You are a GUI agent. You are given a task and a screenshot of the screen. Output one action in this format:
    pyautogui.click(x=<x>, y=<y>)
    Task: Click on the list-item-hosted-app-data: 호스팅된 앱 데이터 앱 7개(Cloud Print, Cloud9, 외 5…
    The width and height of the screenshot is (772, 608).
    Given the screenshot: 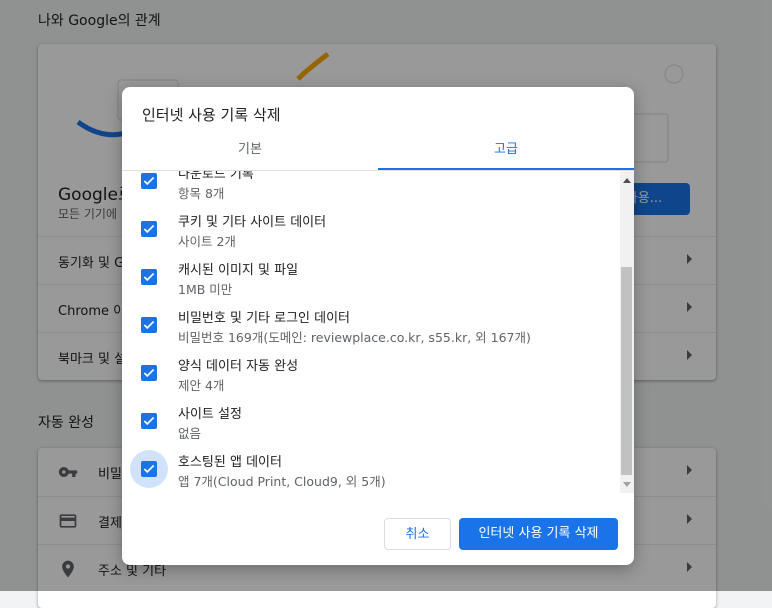 What is the action you would take?
    pyautogui.click(x=371, y=470)
    